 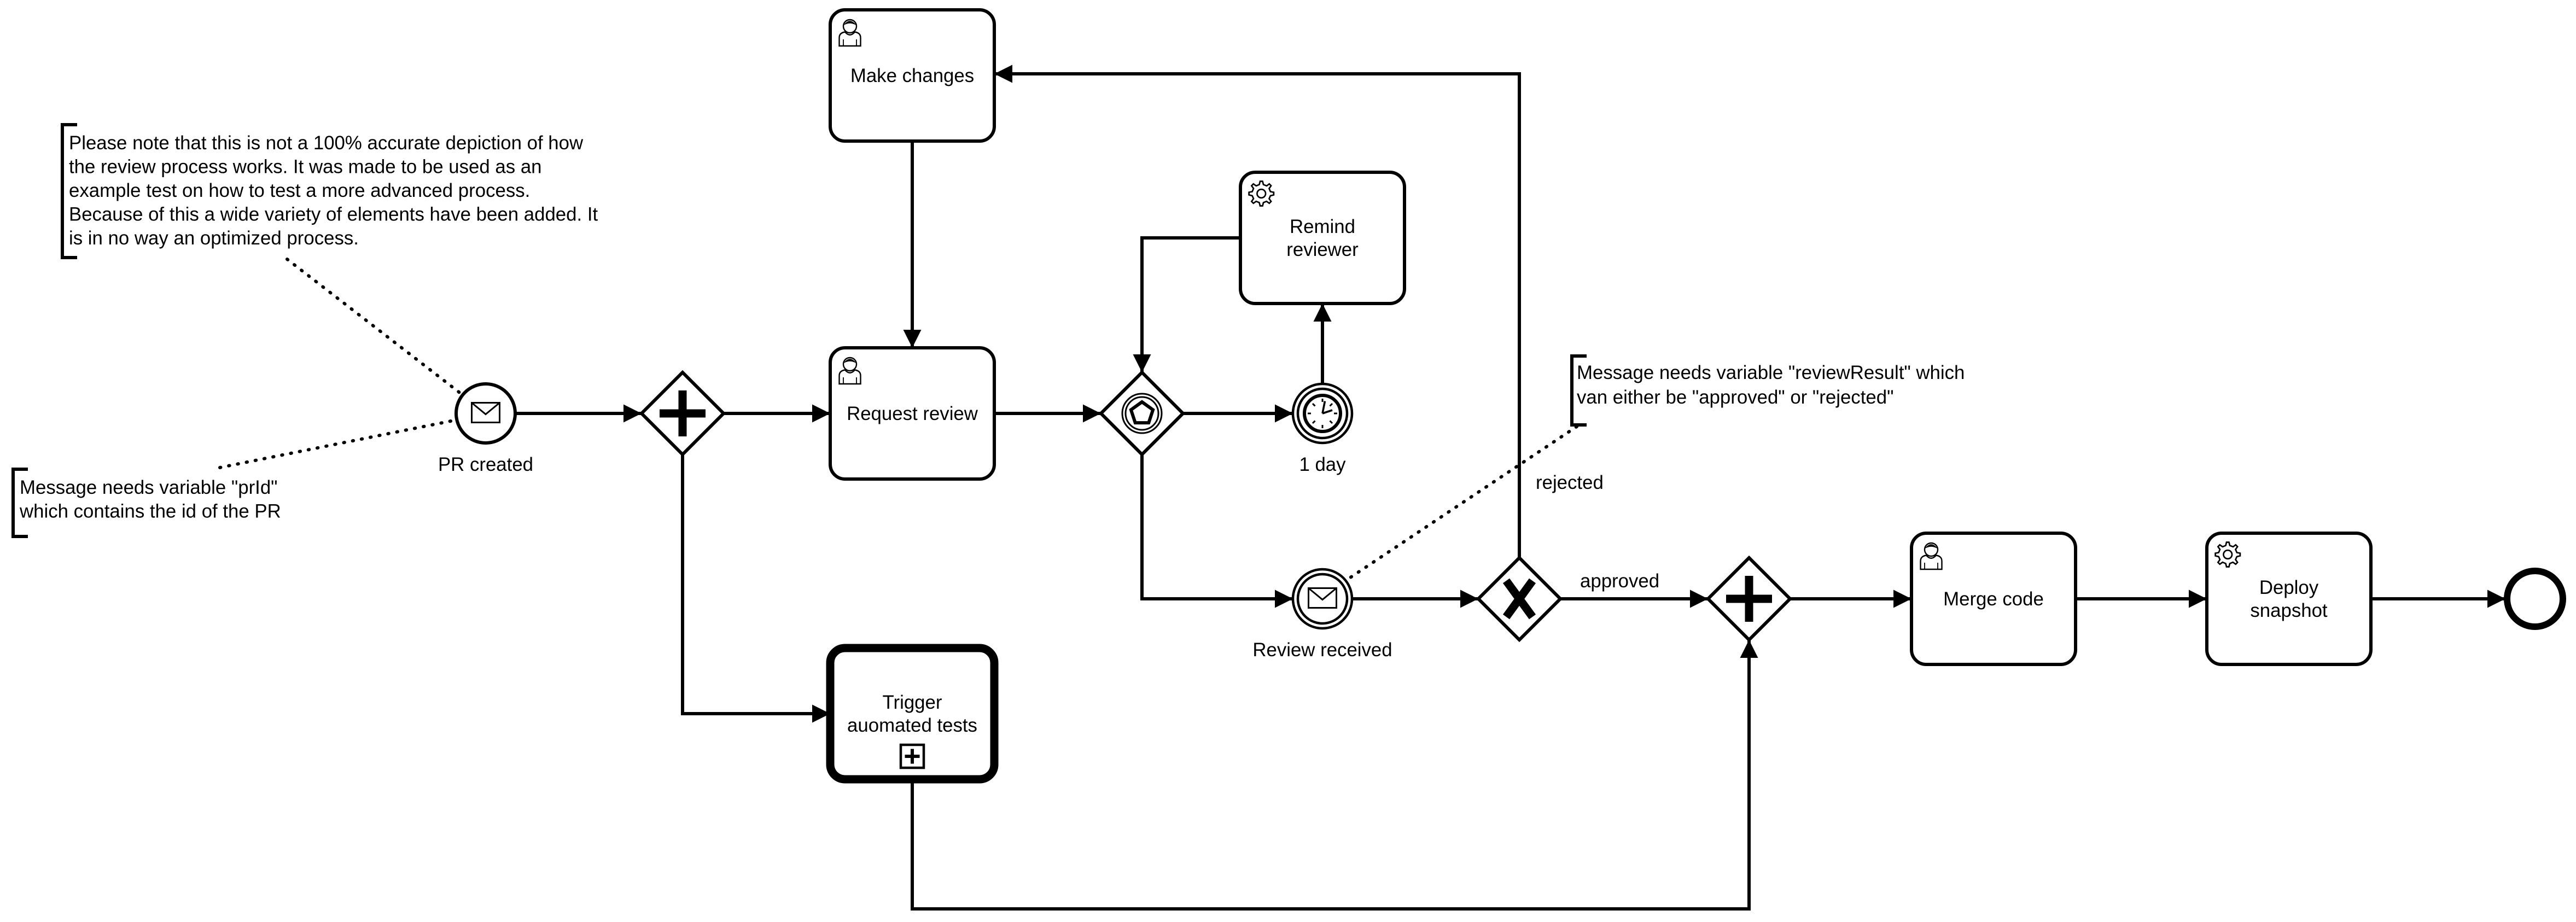 What do you see at coordinates (1322, 238) in the screenshot?
I see `task-remind-reviewer: Remind reviewer` at bounding box center [1322, 238].